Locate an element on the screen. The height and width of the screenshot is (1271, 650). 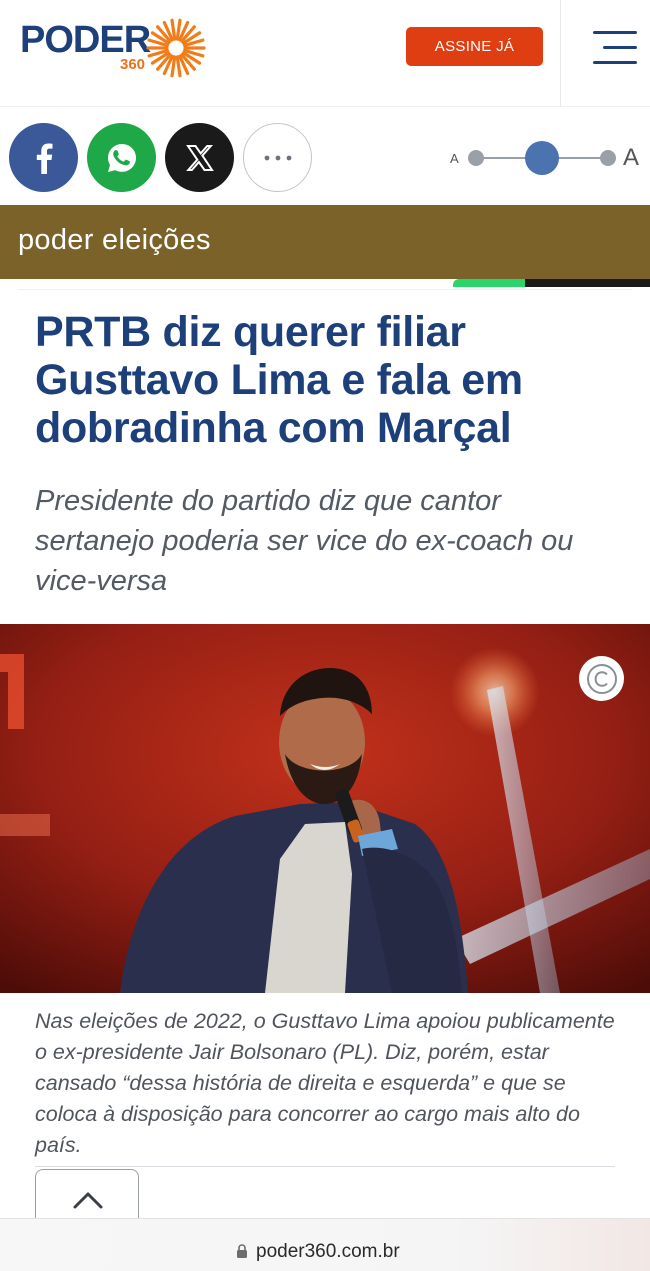
whatsapp-icon is located at coordinates (121, 157).